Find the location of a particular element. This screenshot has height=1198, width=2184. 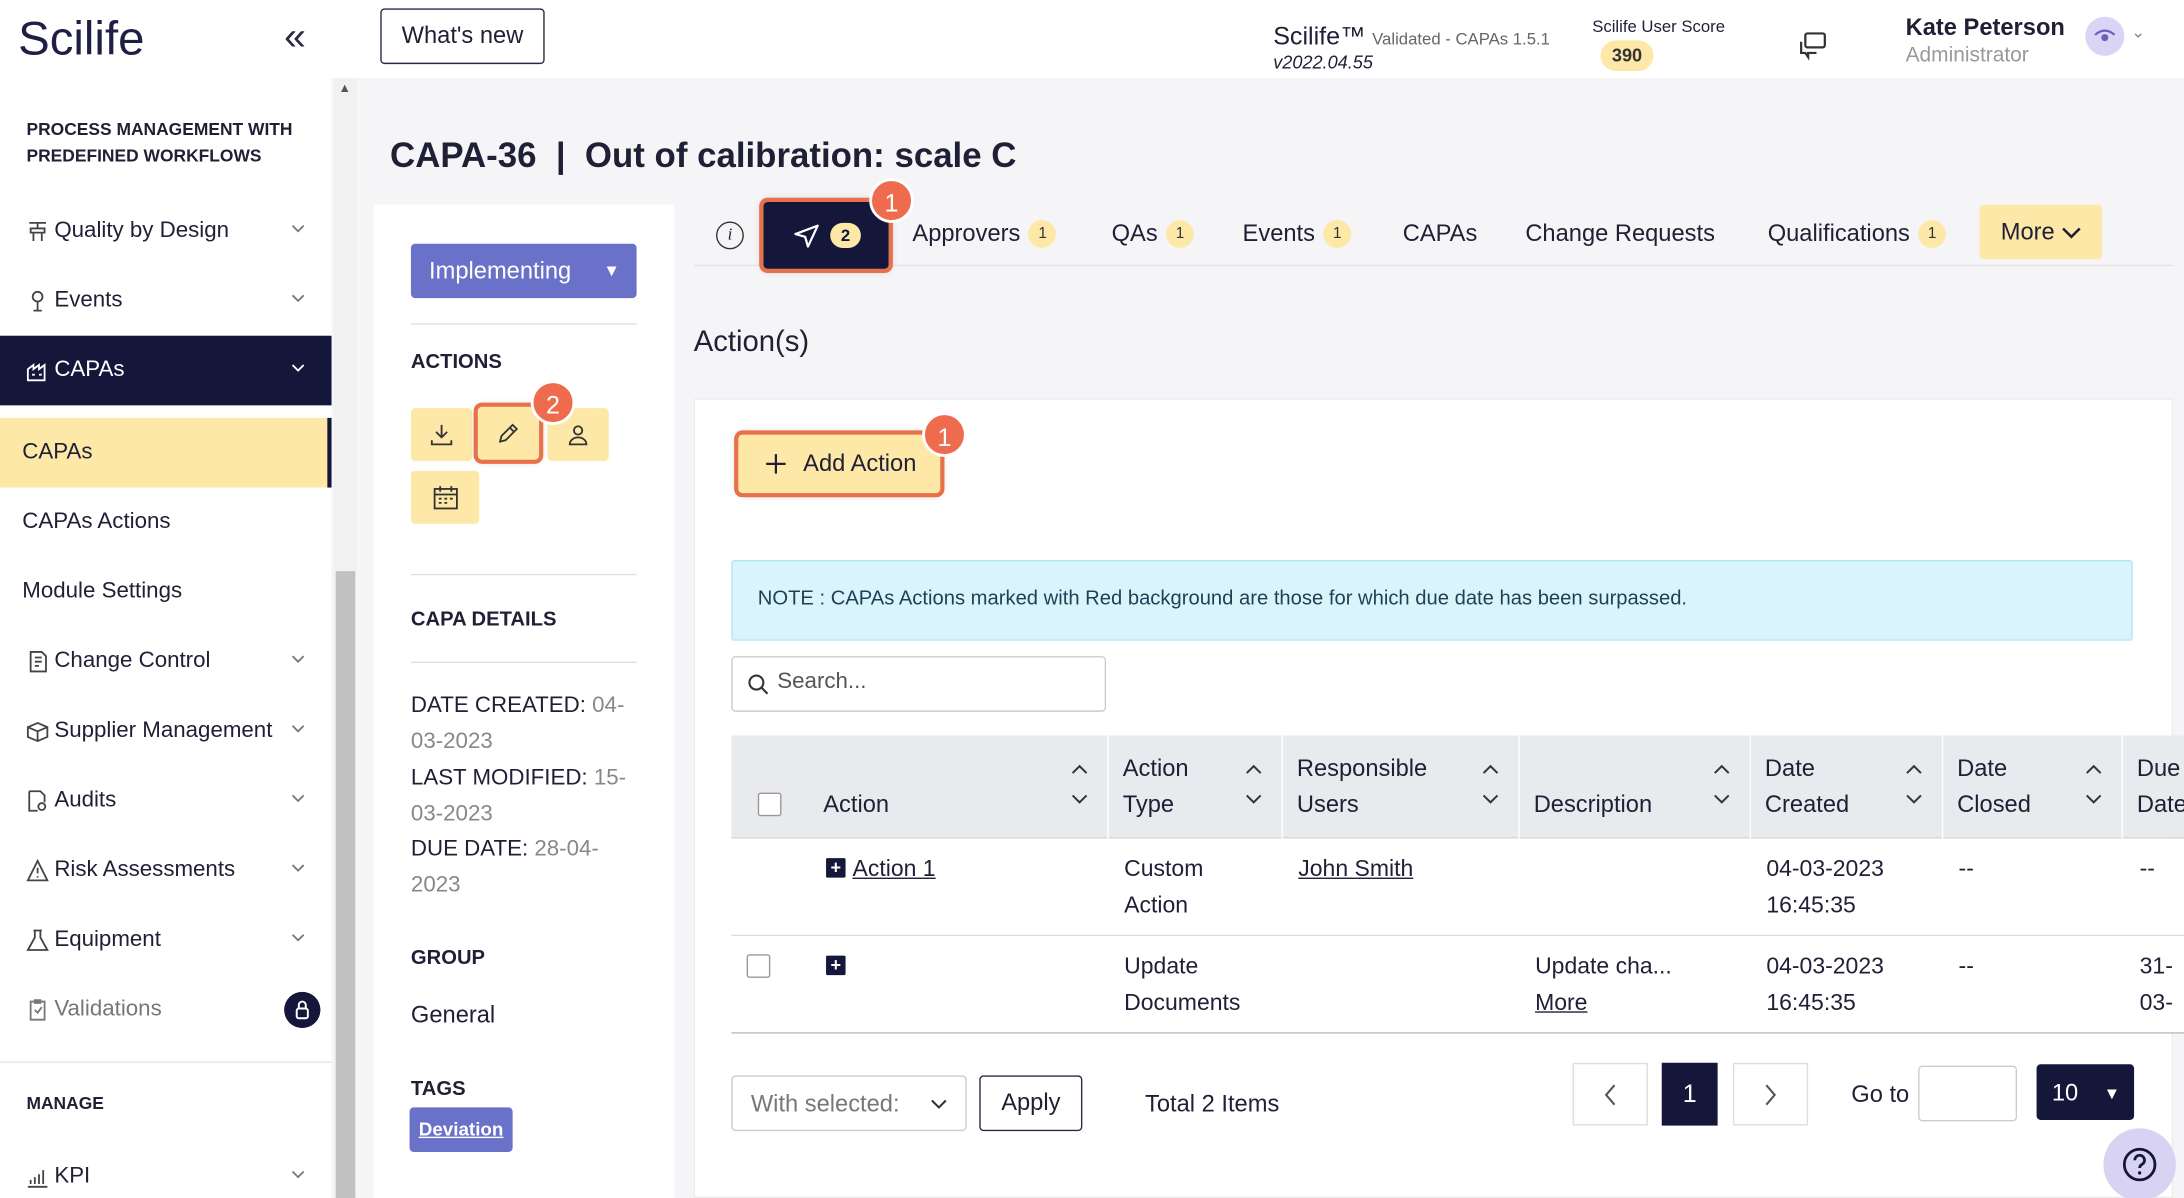

page-size-select: 10 ▼ is located at coordinates (2085, 1092).